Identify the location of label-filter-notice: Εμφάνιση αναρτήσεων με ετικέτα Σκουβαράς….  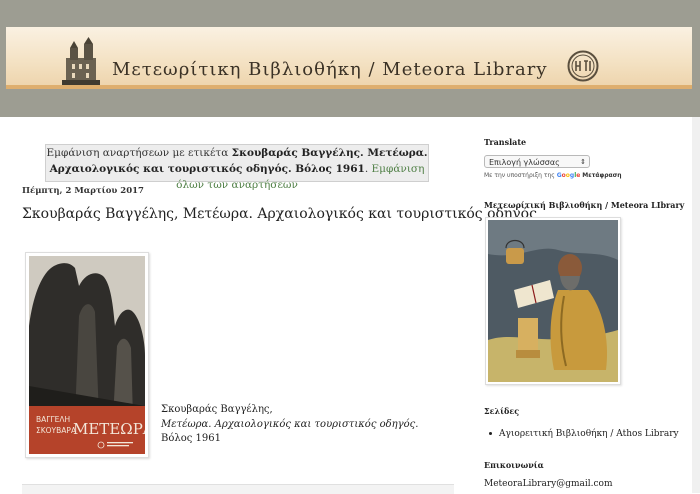
(237, 167).